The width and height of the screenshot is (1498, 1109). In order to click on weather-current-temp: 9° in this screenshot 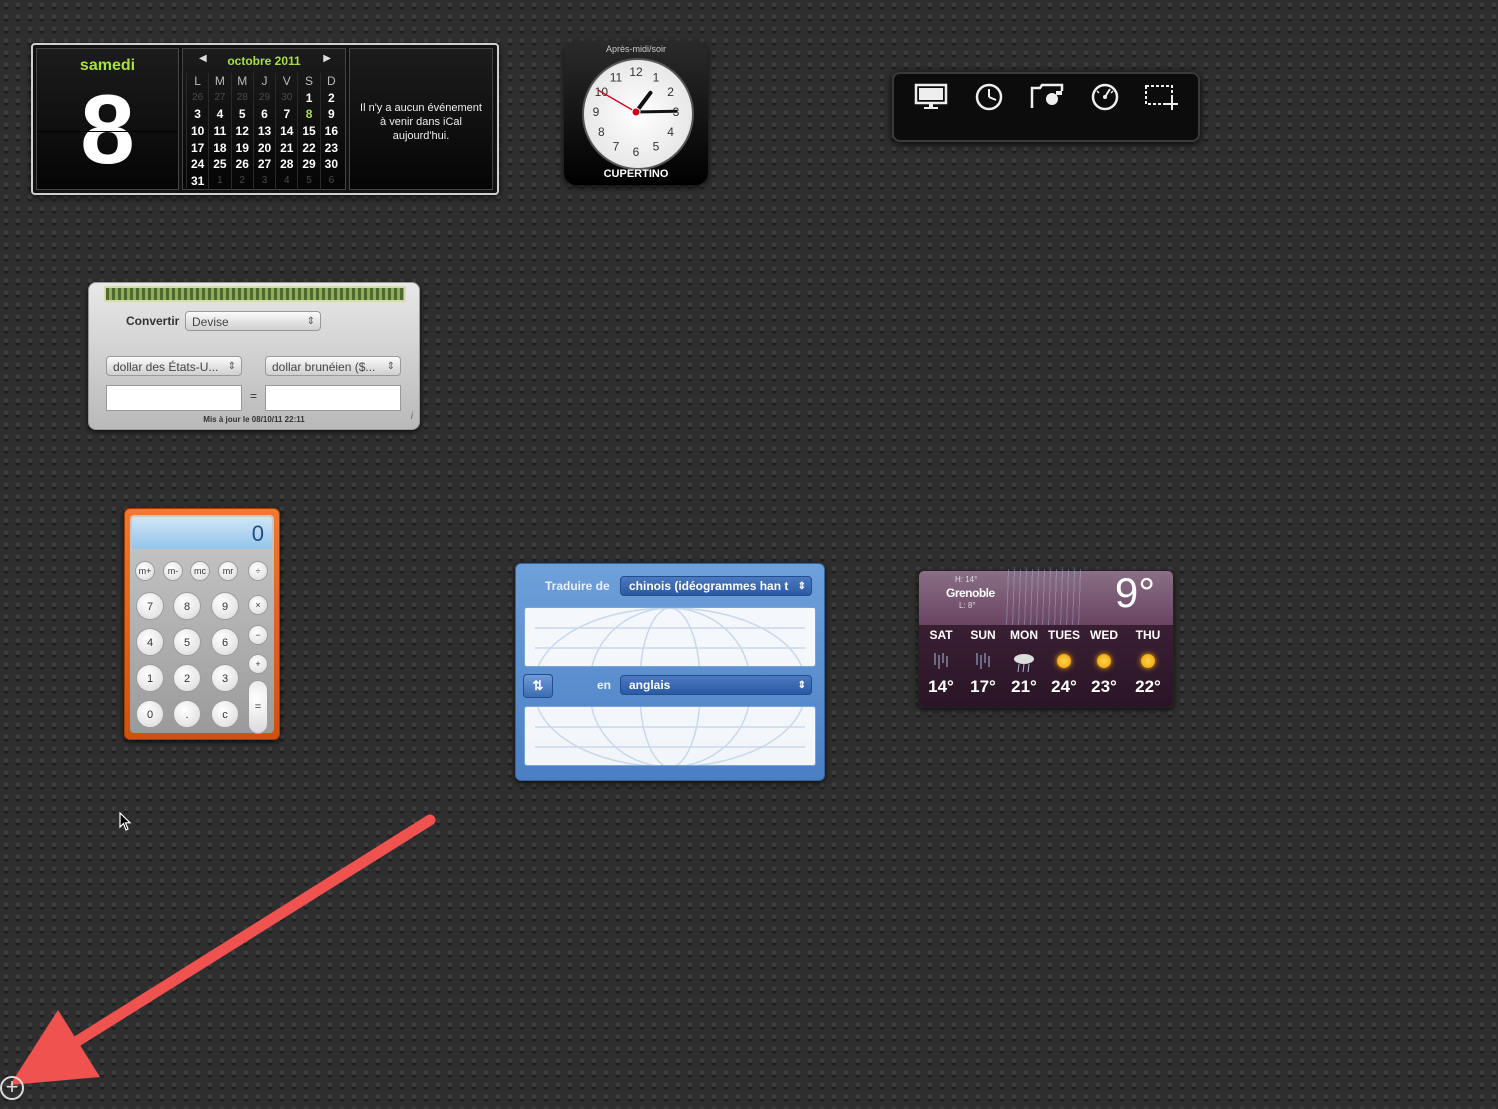, I will do `click(1134, 592)`.